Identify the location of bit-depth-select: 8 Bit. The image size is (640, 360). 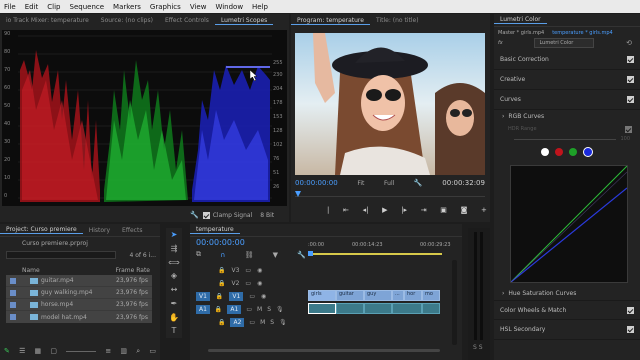
(267, 215).